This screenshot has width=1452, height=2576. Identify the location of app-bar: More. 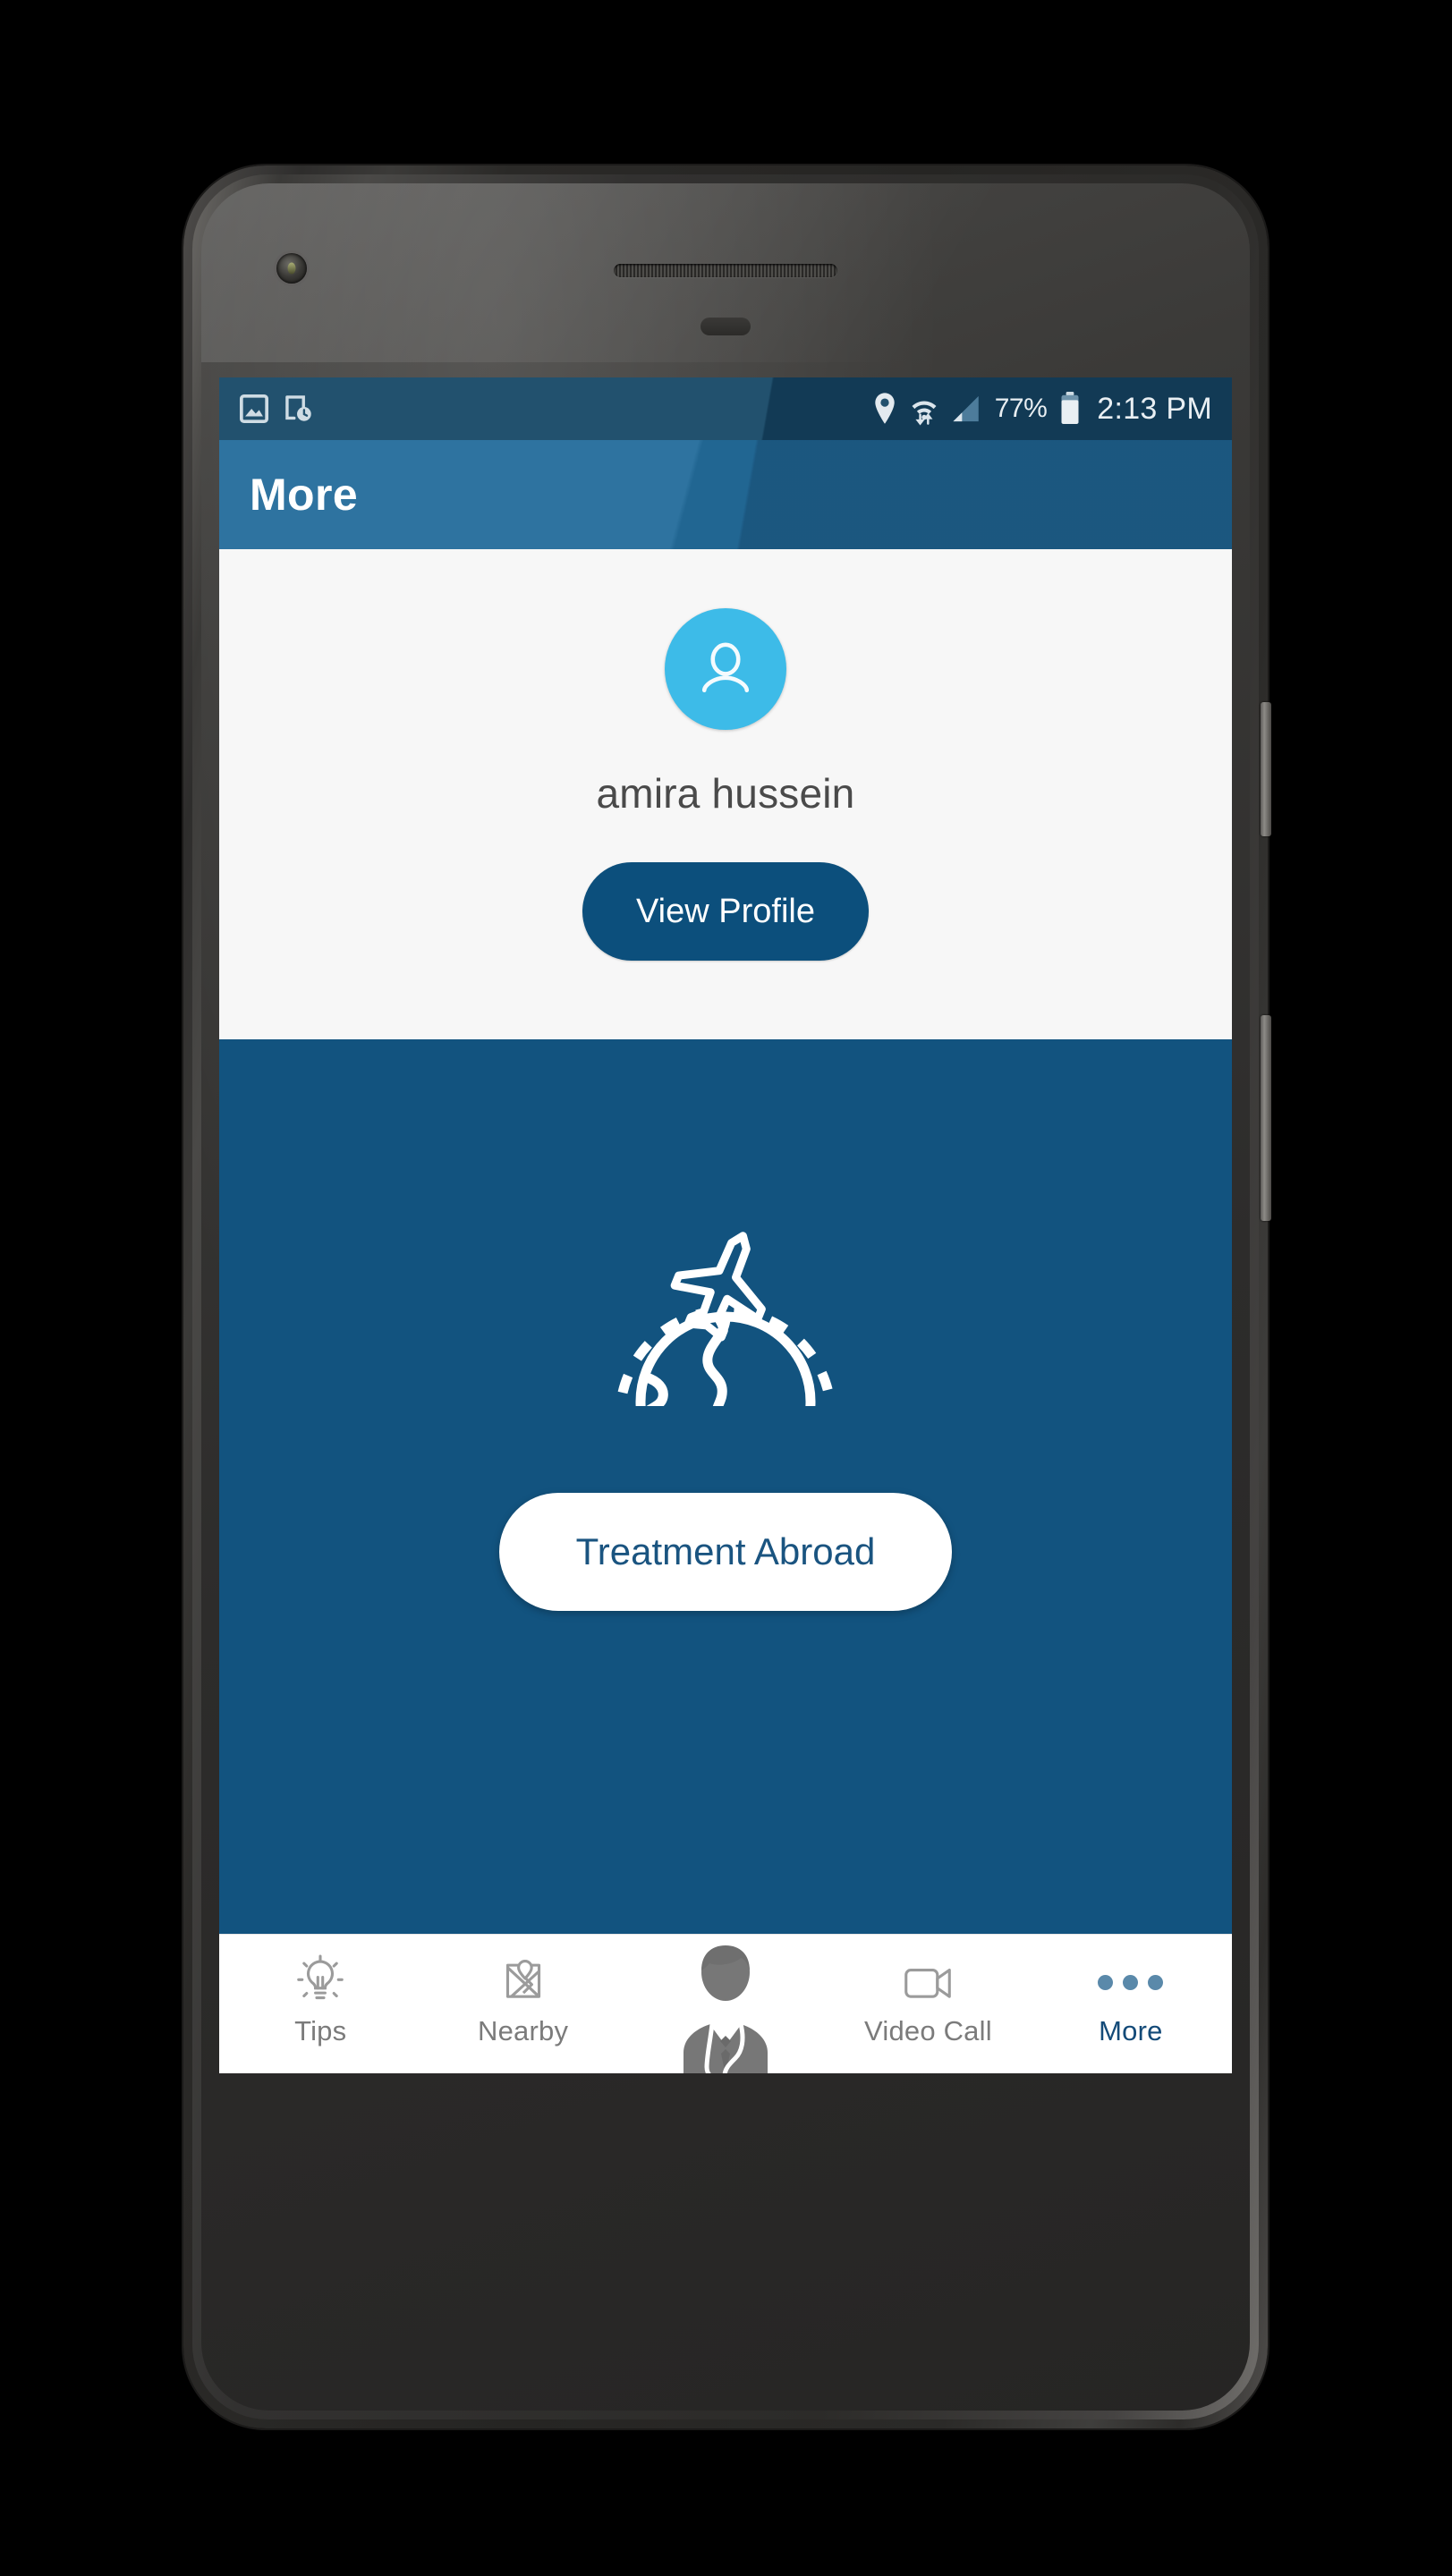
(725, 494).